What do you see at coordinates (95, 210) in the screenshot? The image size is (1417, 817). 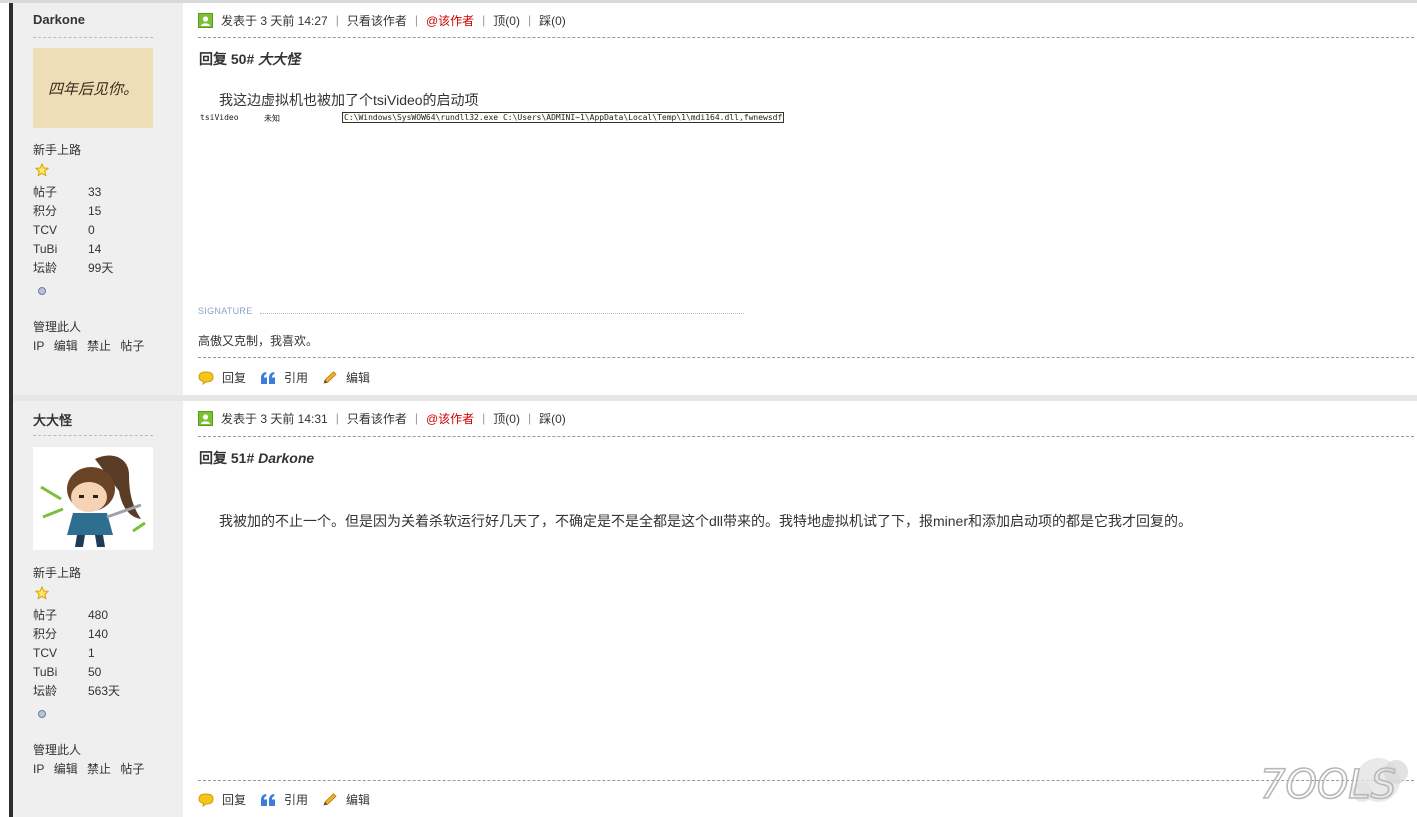 I see `stat-value: 15` at bounding box center [95, 210].